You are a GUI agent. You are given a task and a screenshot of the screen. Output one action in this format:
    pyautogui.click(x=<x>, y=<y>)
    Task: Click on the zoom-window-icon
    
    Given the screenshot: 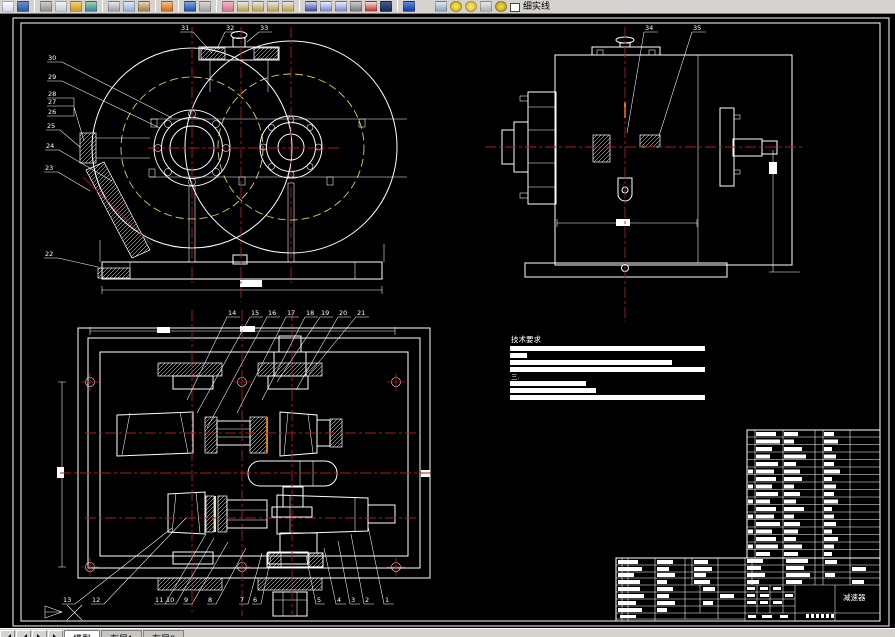 What is the action you would take?
    pyautogui.click(x=258, y=6)
    